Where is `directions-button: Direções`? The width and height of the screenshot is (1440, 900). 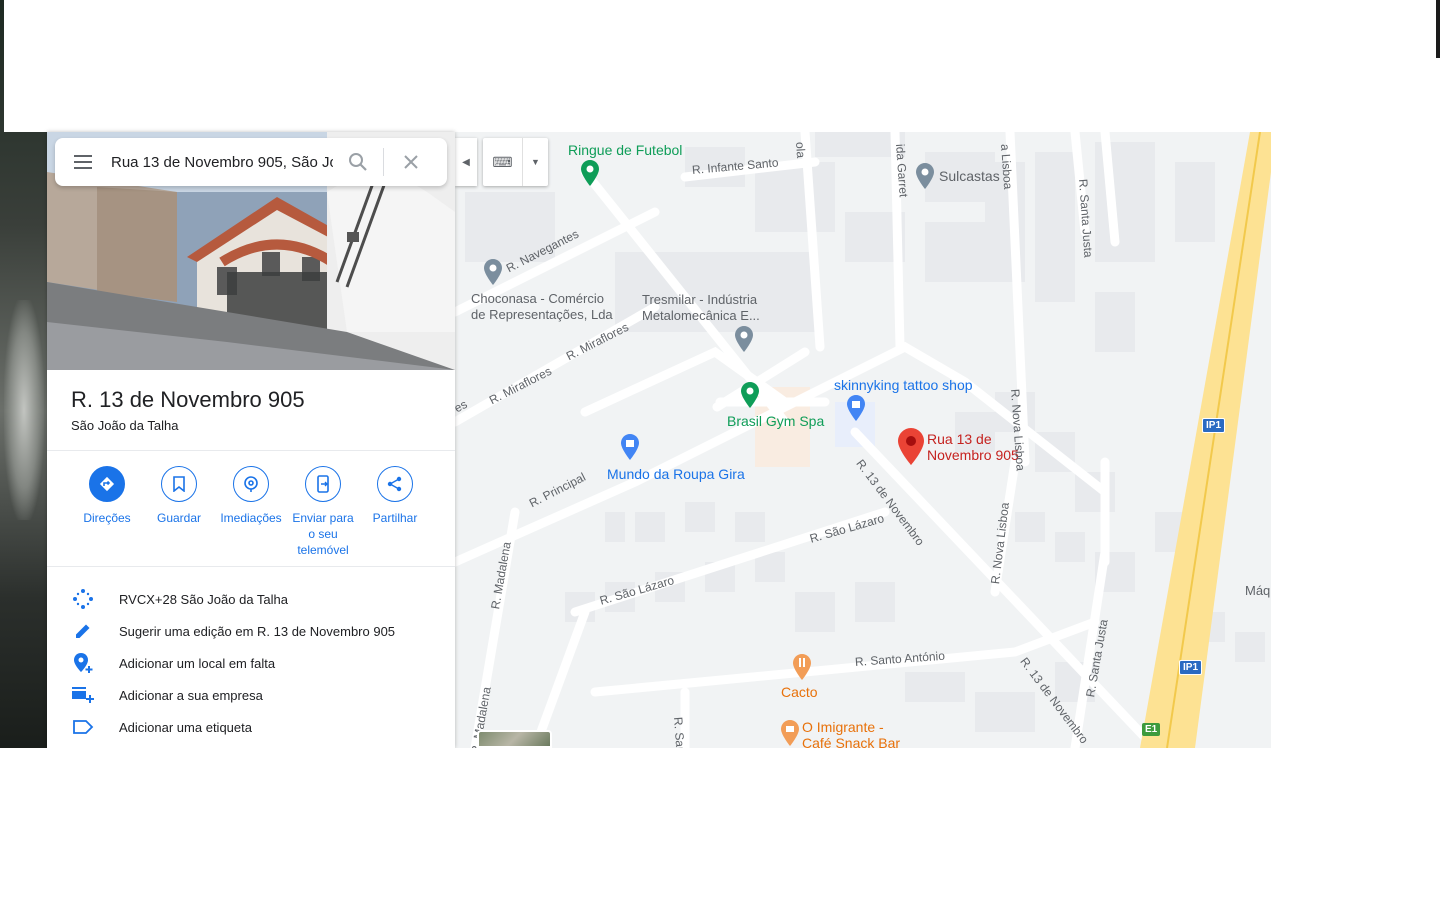 directions-button: Direções is located at coordinates (107, 512).